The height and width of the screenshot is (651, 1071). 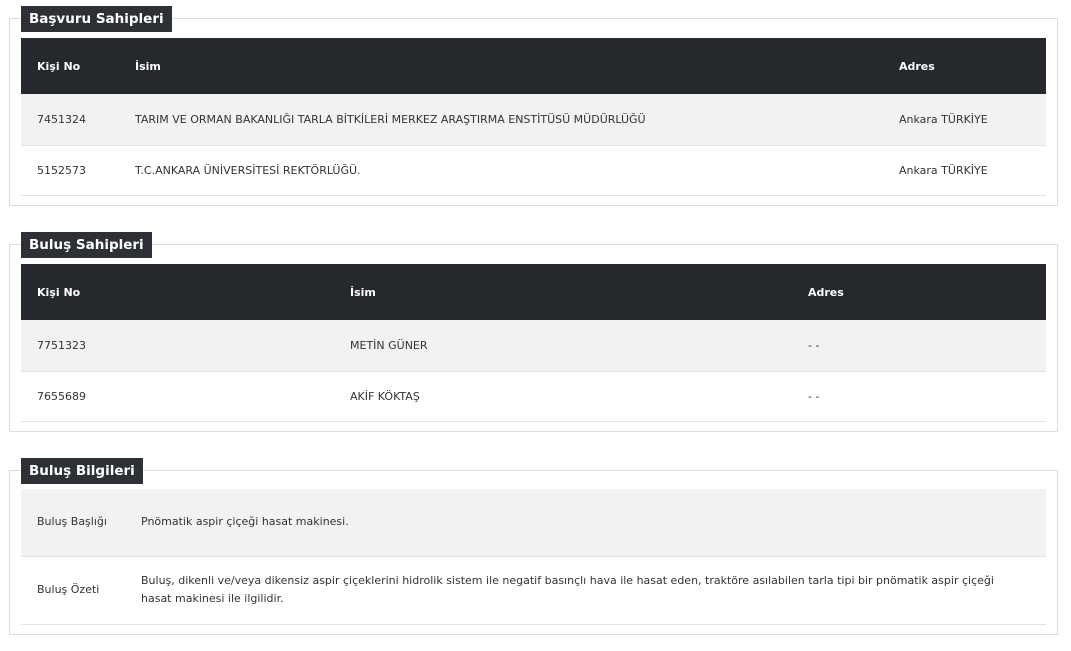 I want to click on inventors-header-row: Kişi No İsim Adres, so click(x=533, y=292).